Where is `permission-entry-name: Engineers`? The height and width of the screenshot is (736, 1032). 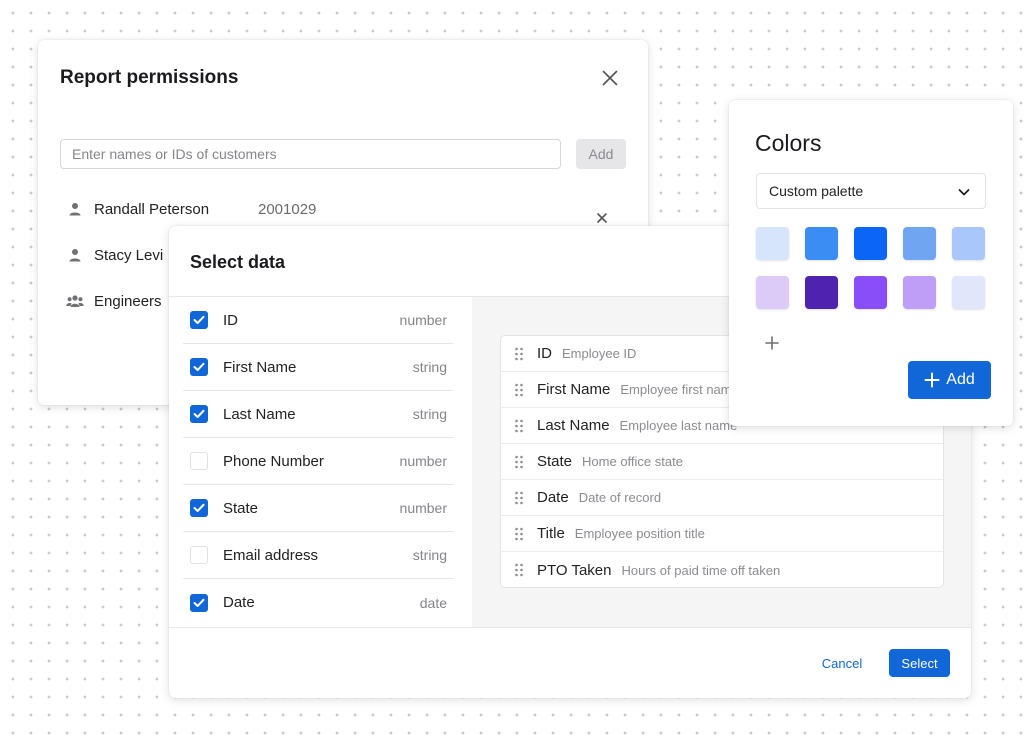 permission-entry-name: Engineers is located at coordinates (128, 301).